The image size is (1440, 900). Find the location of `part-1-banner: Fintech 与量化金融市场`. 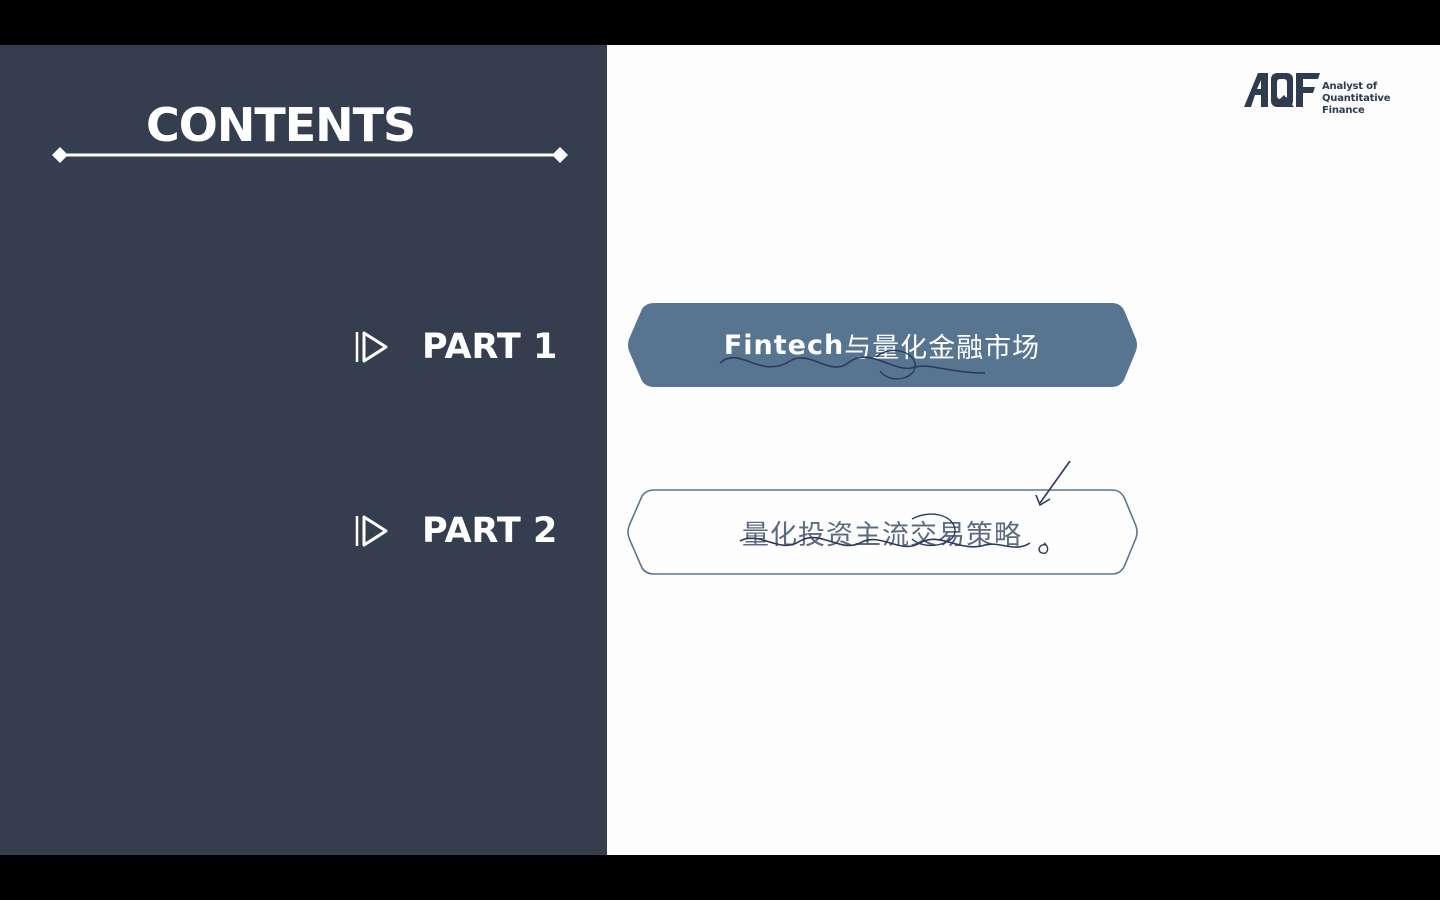

part-1-banner: Fintech 与量化金融市场 is located at coordinates (882, 345).